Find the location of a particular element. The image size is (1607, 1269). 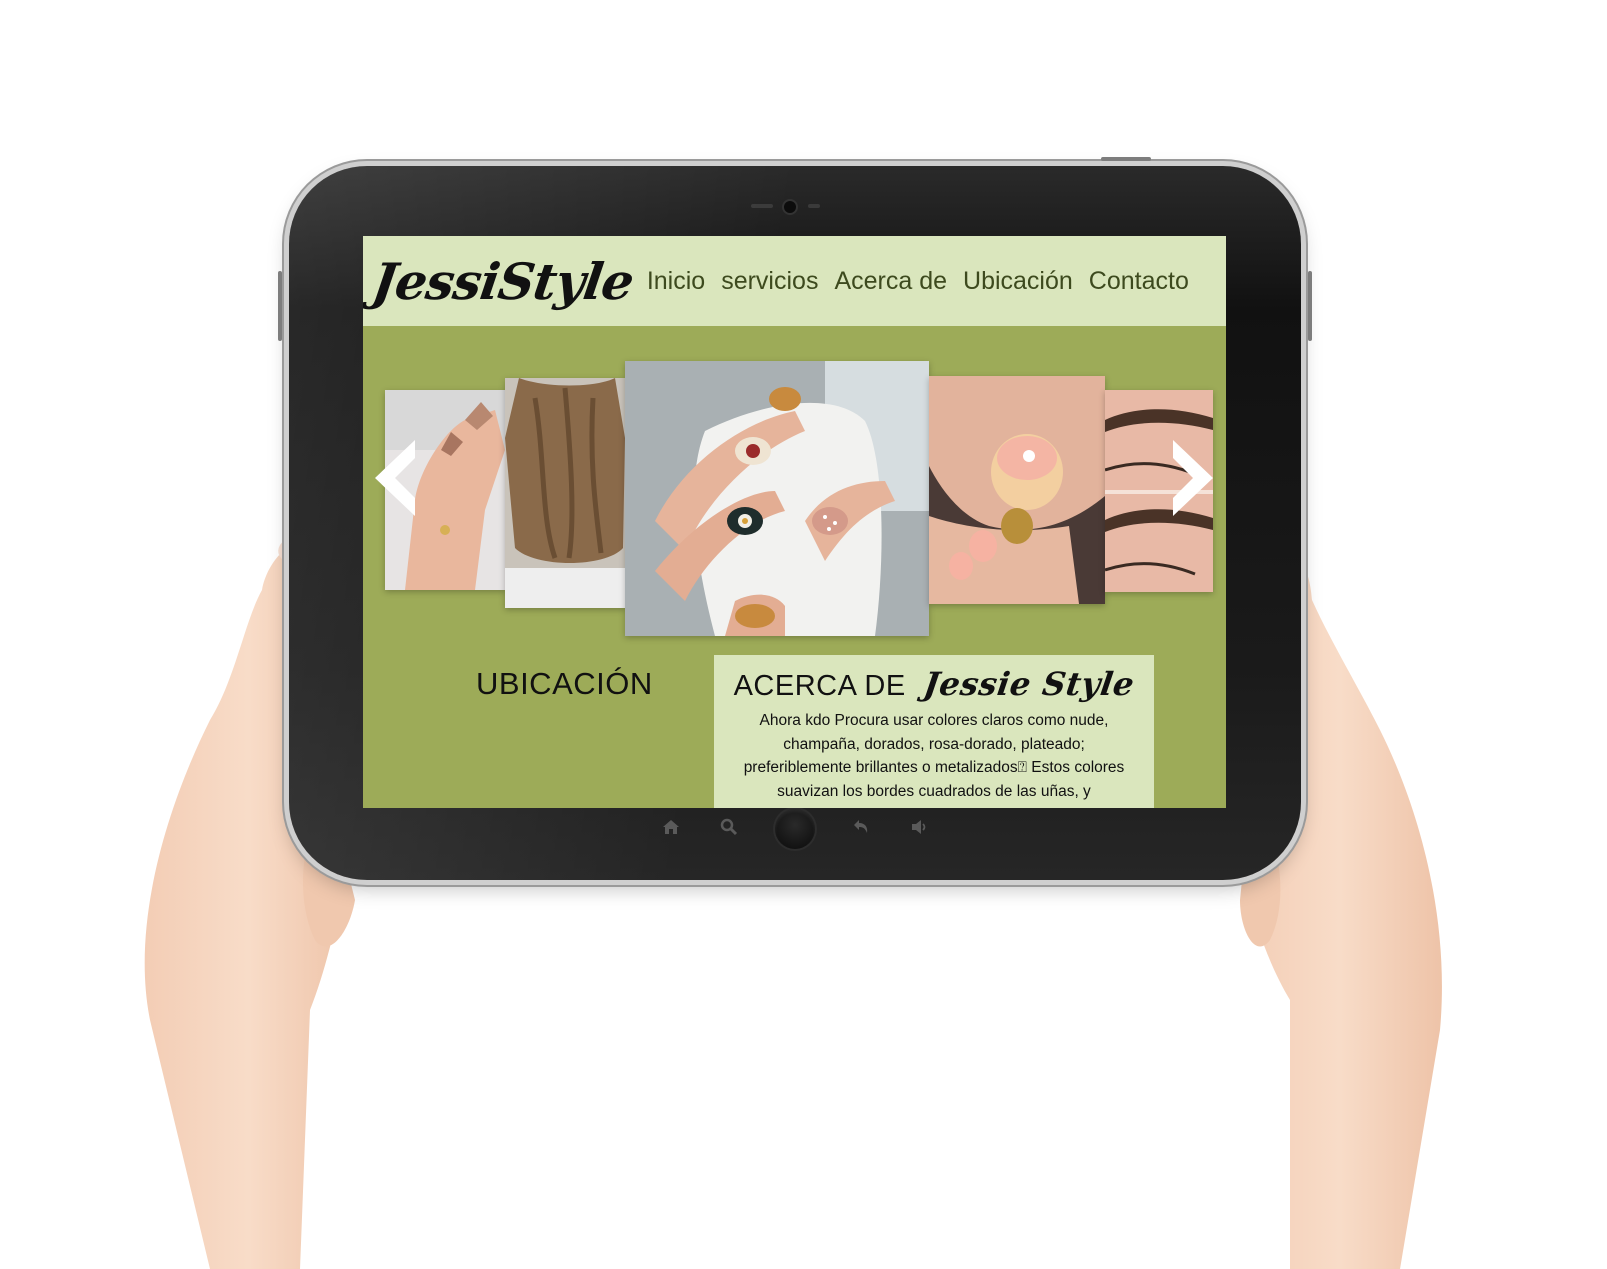

home-icon is located at coordinates (671, 829).